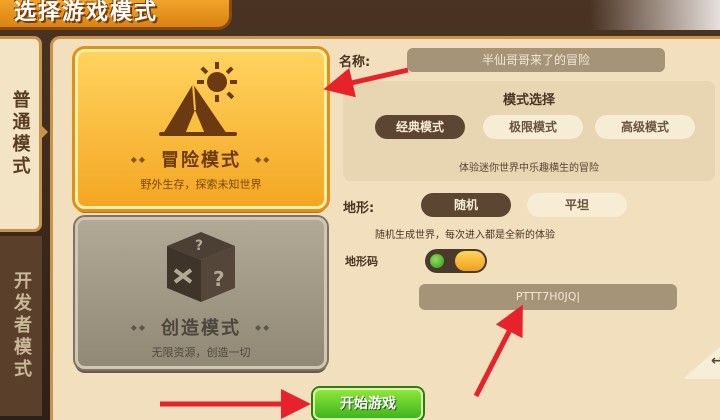 The width and height of the screenshot is (720, 420). What do you see at coordinates (466, 205) in the screenshot?
I see `terrain-random-button: 随机` at bounding box center [466, 205].